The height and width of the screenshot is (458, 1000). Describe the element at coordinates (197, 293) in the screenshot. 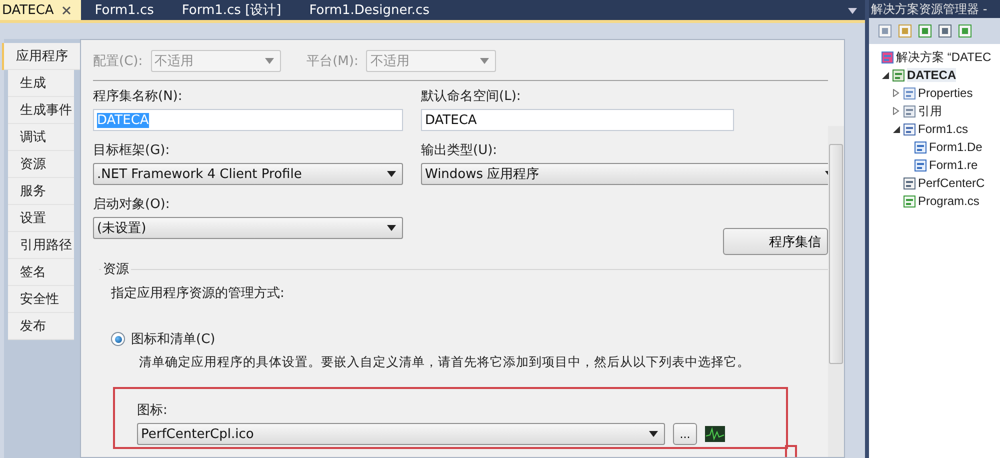

I see `description-text: 指定应用程序资源的管理方式:` at that location.